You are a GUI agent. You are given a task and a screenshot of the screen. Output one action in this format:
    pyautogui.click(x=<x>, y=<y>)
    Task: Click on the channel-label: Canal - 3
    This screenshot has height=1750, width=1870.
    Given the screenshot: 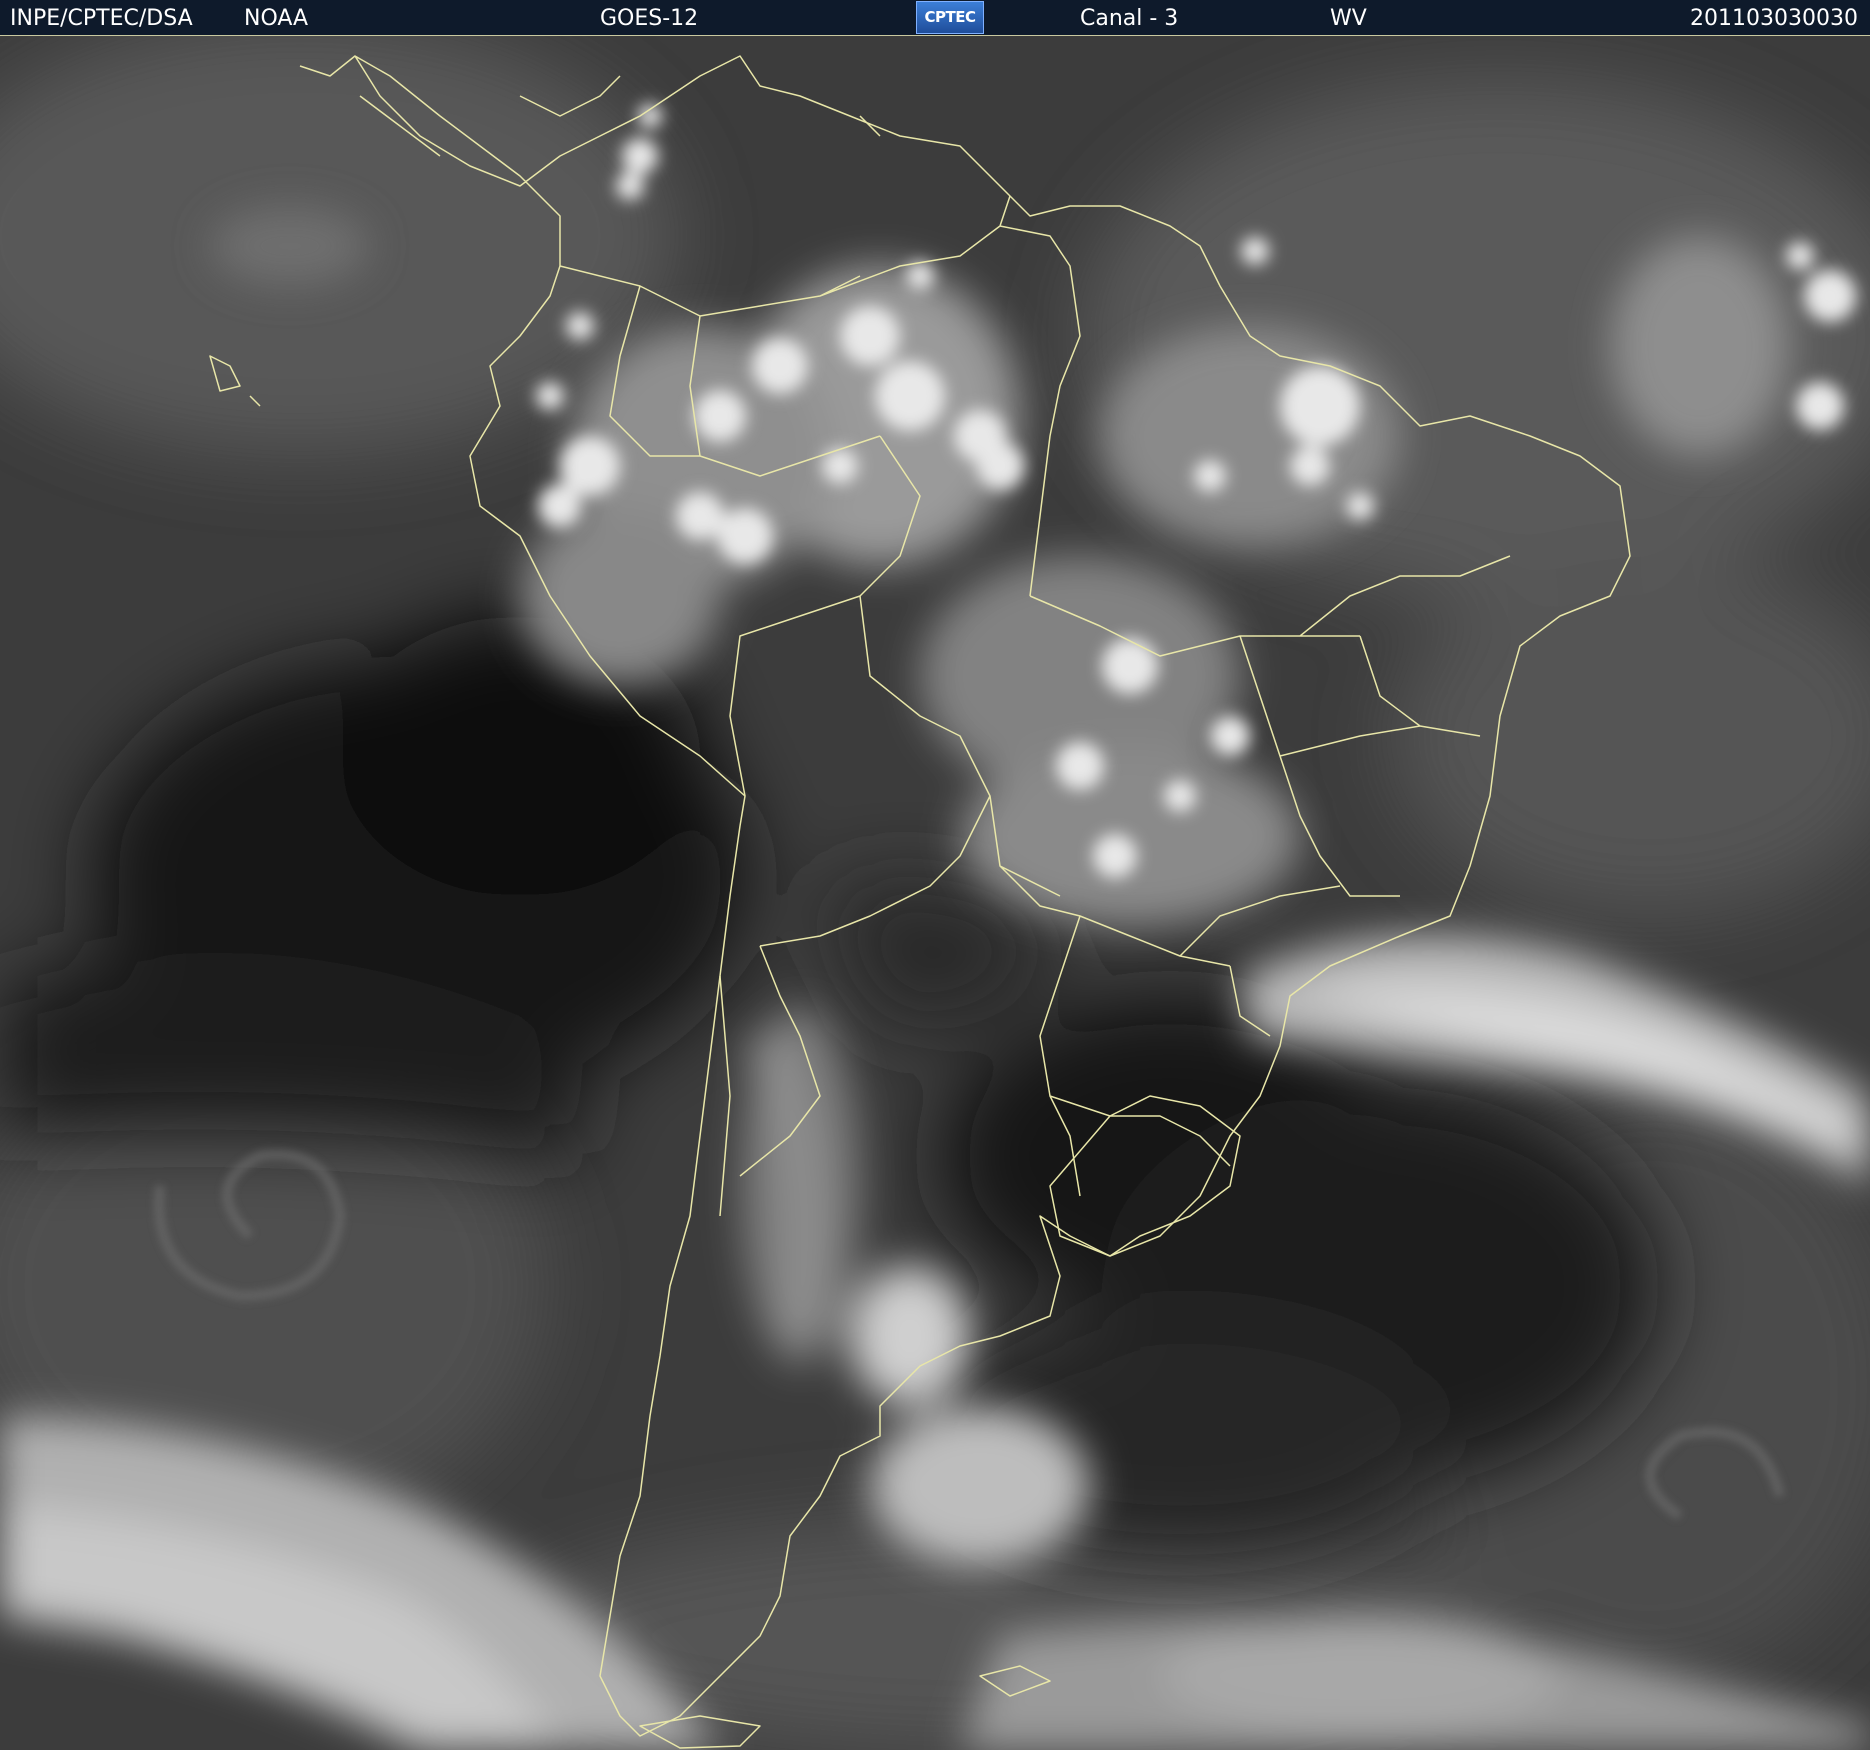 What is the action you would take?
    pyautogui.click(x=1129, y=18)
    